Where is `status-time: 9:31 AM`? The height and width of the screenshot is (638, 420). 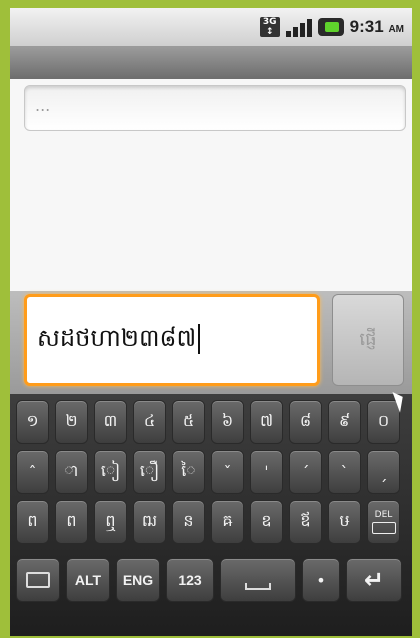
status-time: 9:31 AM is located at coordinates (376, 26).